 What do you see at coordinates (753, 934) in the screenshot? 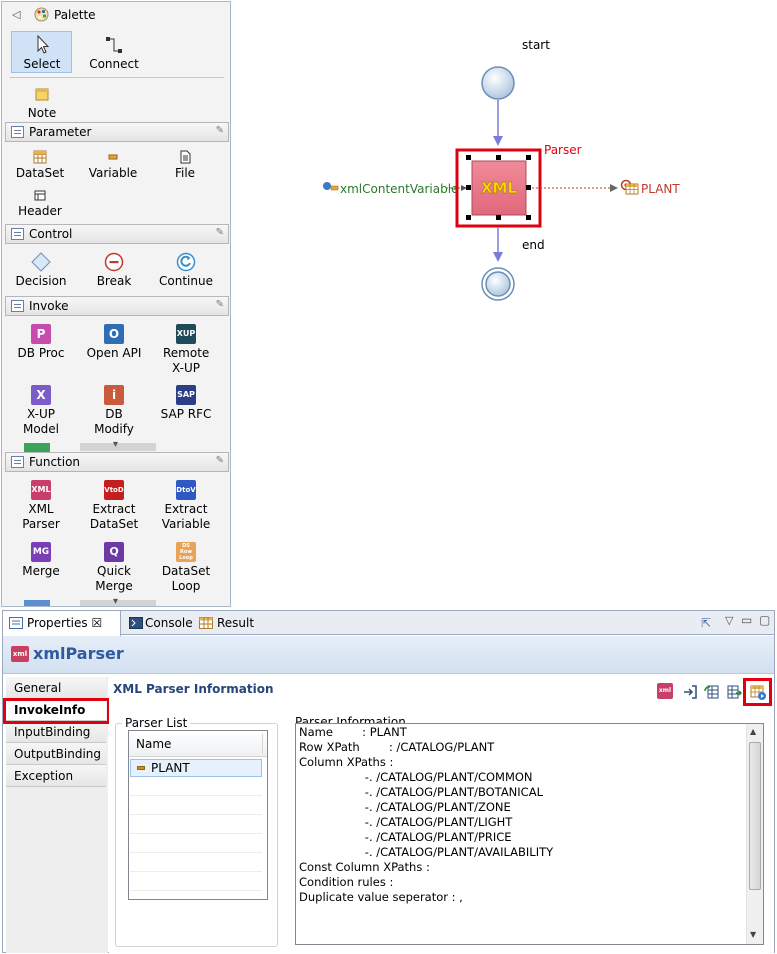
I see `scroll-down-icon: ▼` at bounding box center [753, 934].